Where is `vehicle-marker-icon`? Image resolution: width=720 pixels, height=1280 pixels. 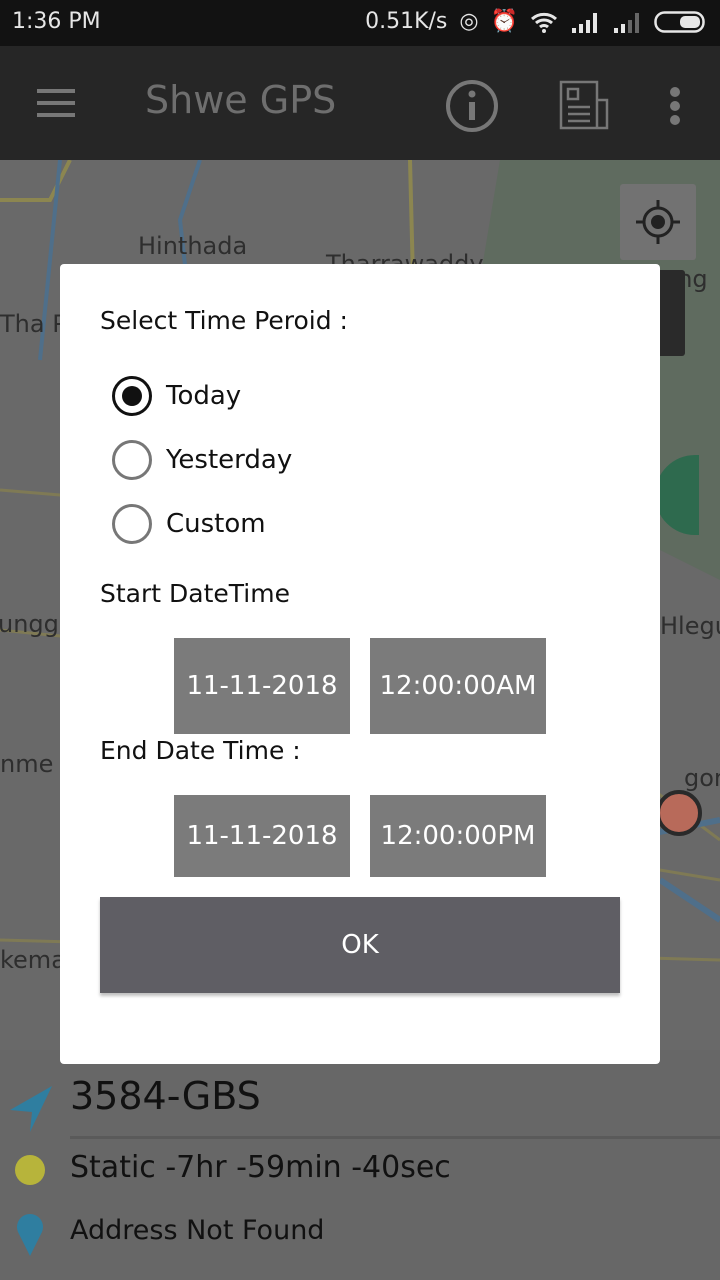 vehicle-marker-icon is located at coordinates (679, 813).